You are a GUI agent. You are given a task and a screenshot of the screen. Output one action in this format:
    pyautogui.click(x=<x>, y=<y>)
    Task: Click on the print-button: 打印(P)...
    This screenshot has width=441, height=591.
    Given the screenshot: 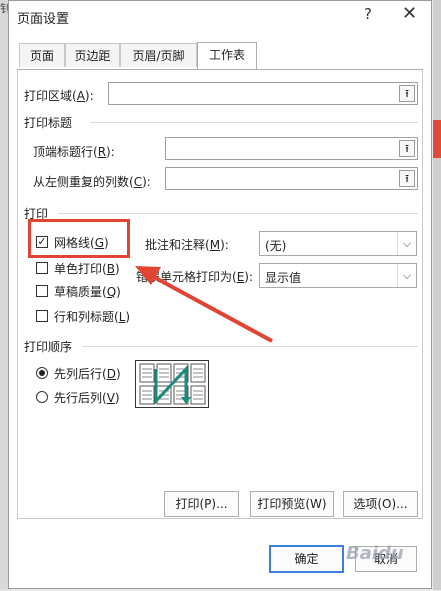 What is the action you would take?
    pyautogui.click(x=201, y=504)
    